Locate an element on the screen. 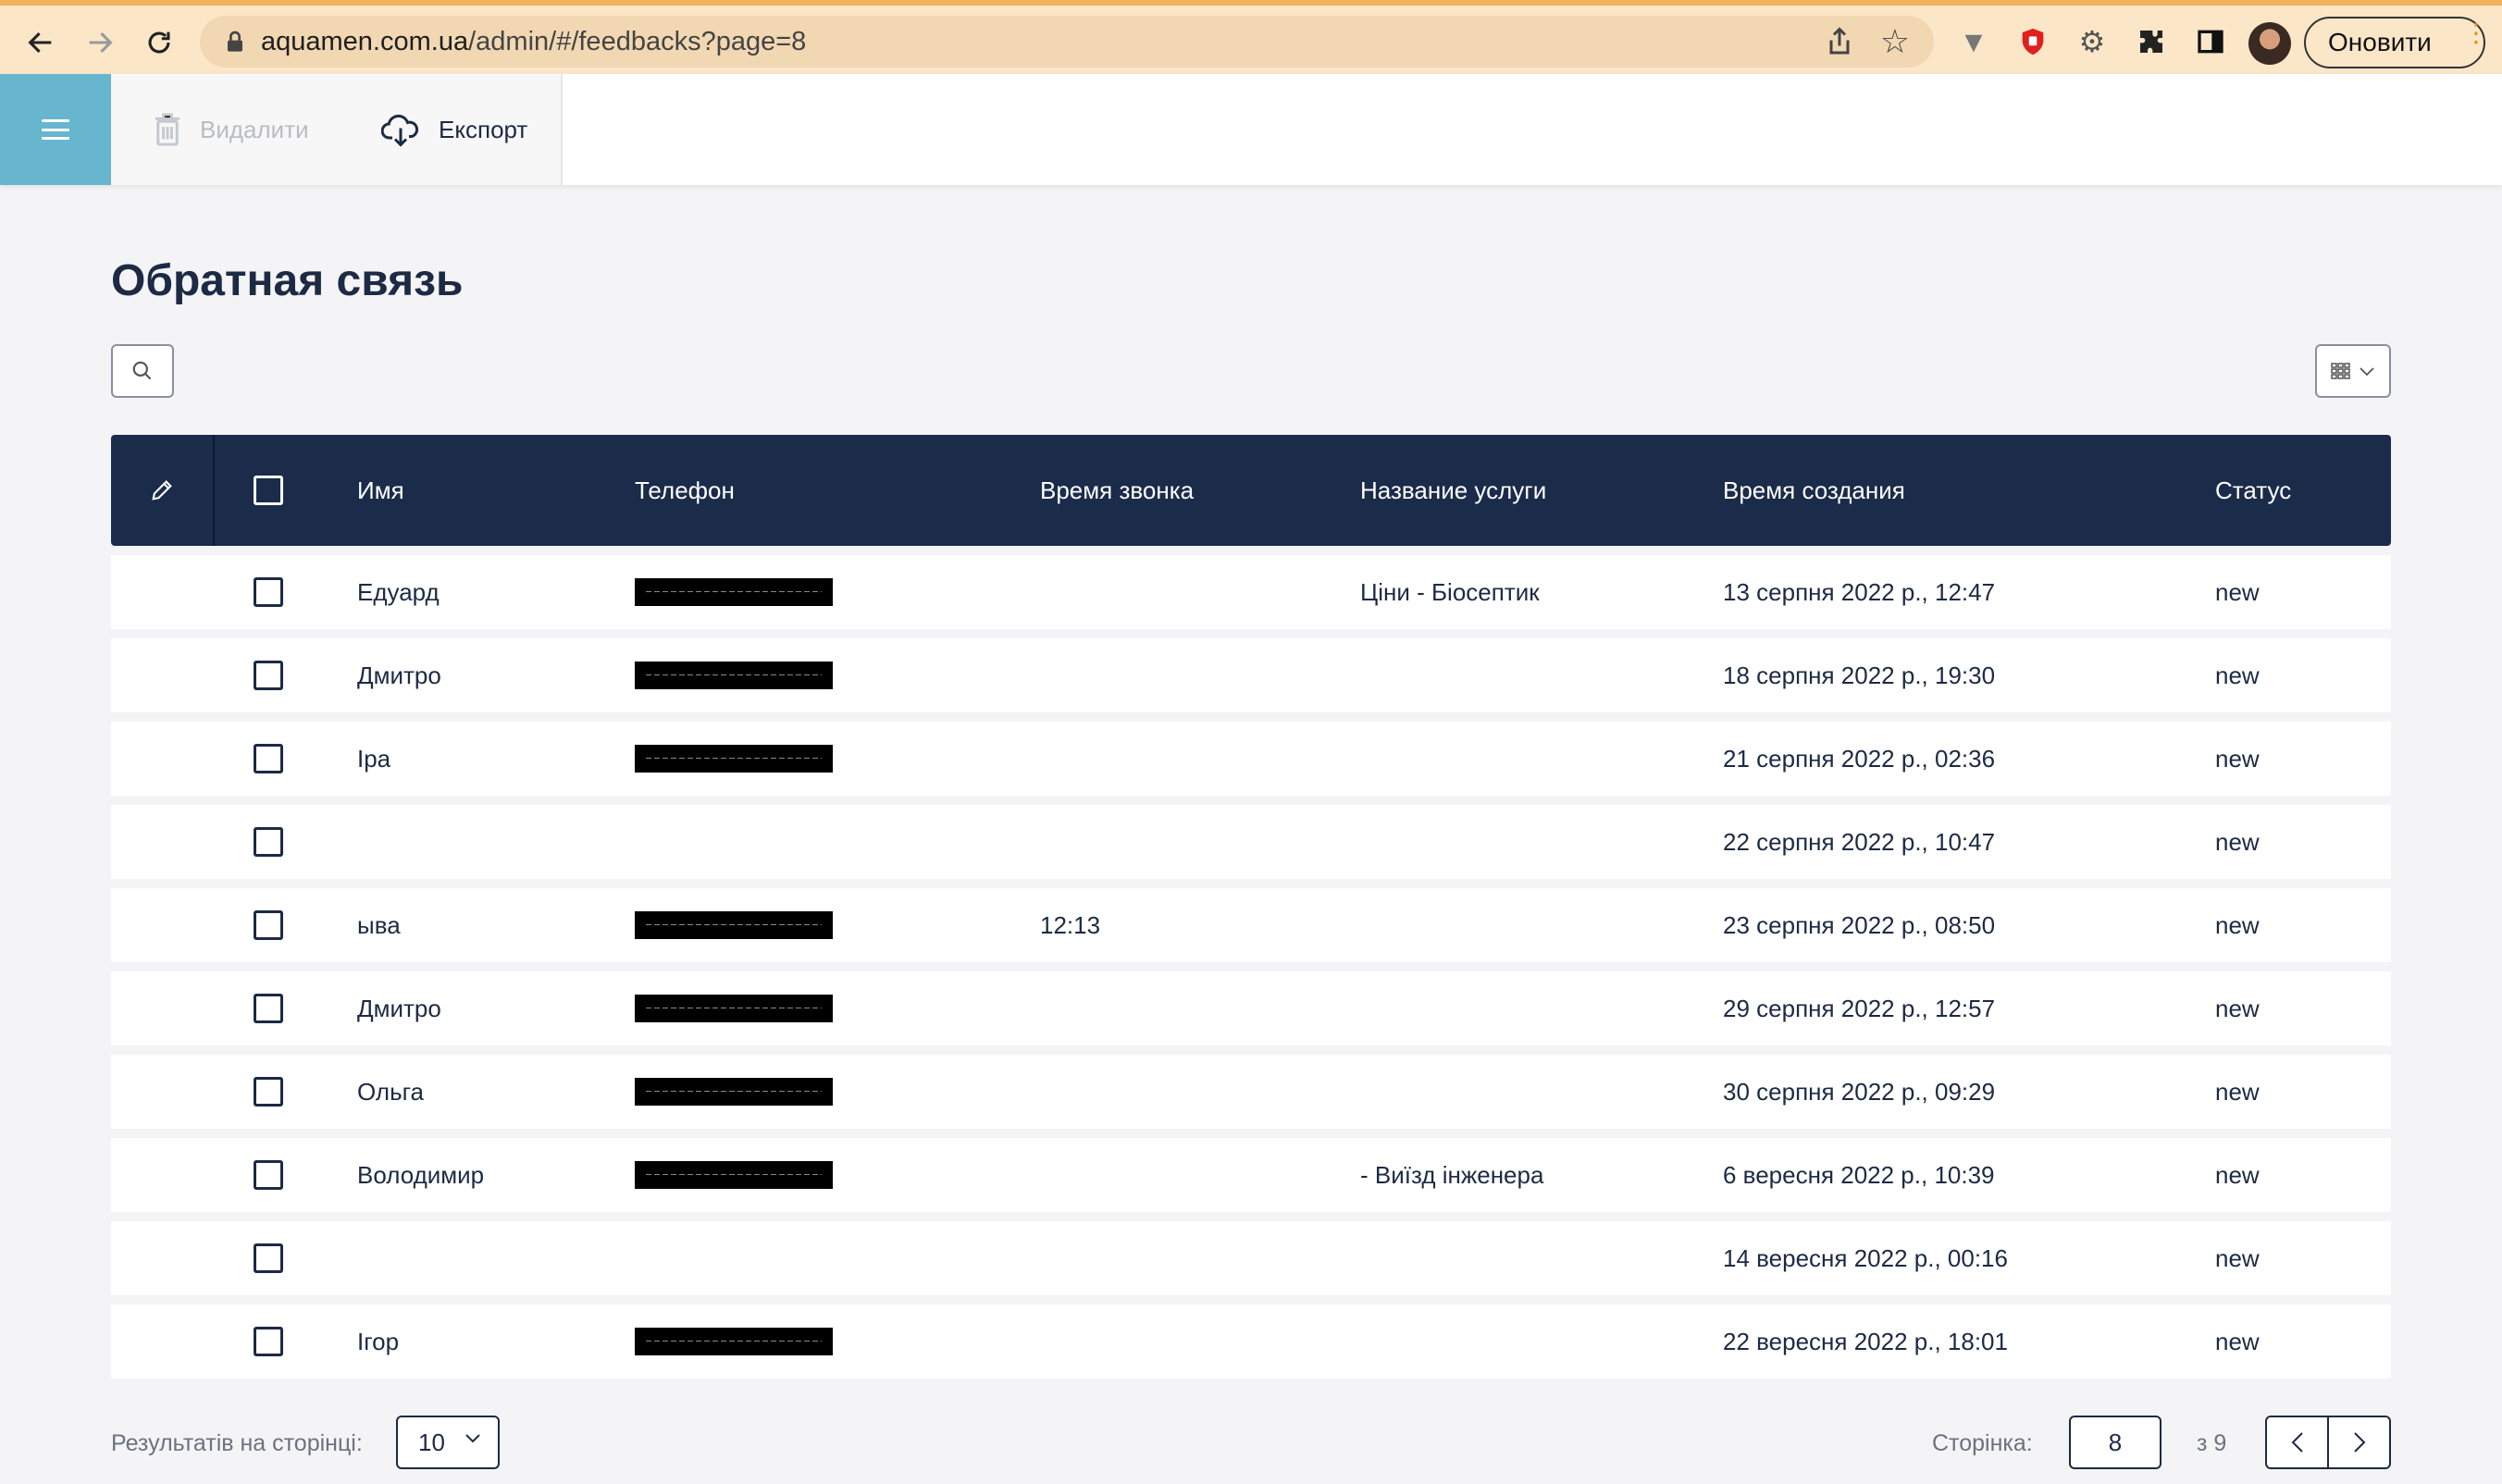 The image size is (2502, 1484). chevron-left-icon is located at coordinates (2297, 1443).